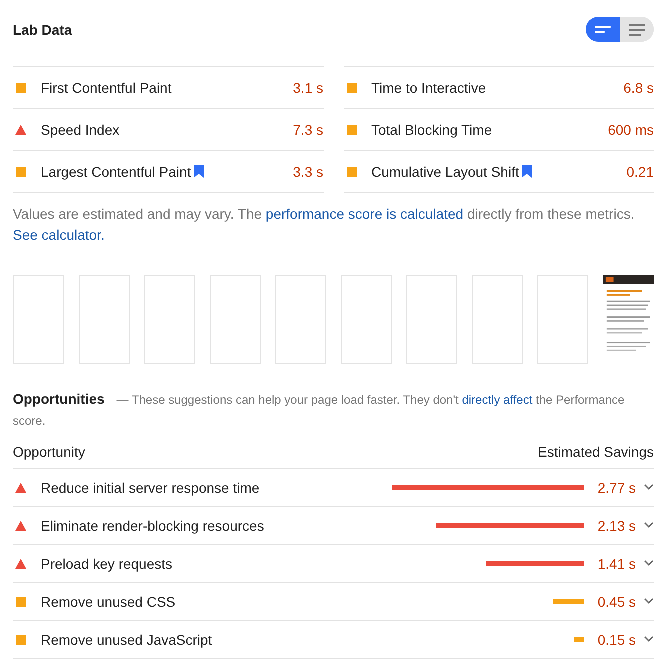  Describe the element at coordinates (308, 130) in the screenshot. I see `metric-value: 7.3 s` at that location.